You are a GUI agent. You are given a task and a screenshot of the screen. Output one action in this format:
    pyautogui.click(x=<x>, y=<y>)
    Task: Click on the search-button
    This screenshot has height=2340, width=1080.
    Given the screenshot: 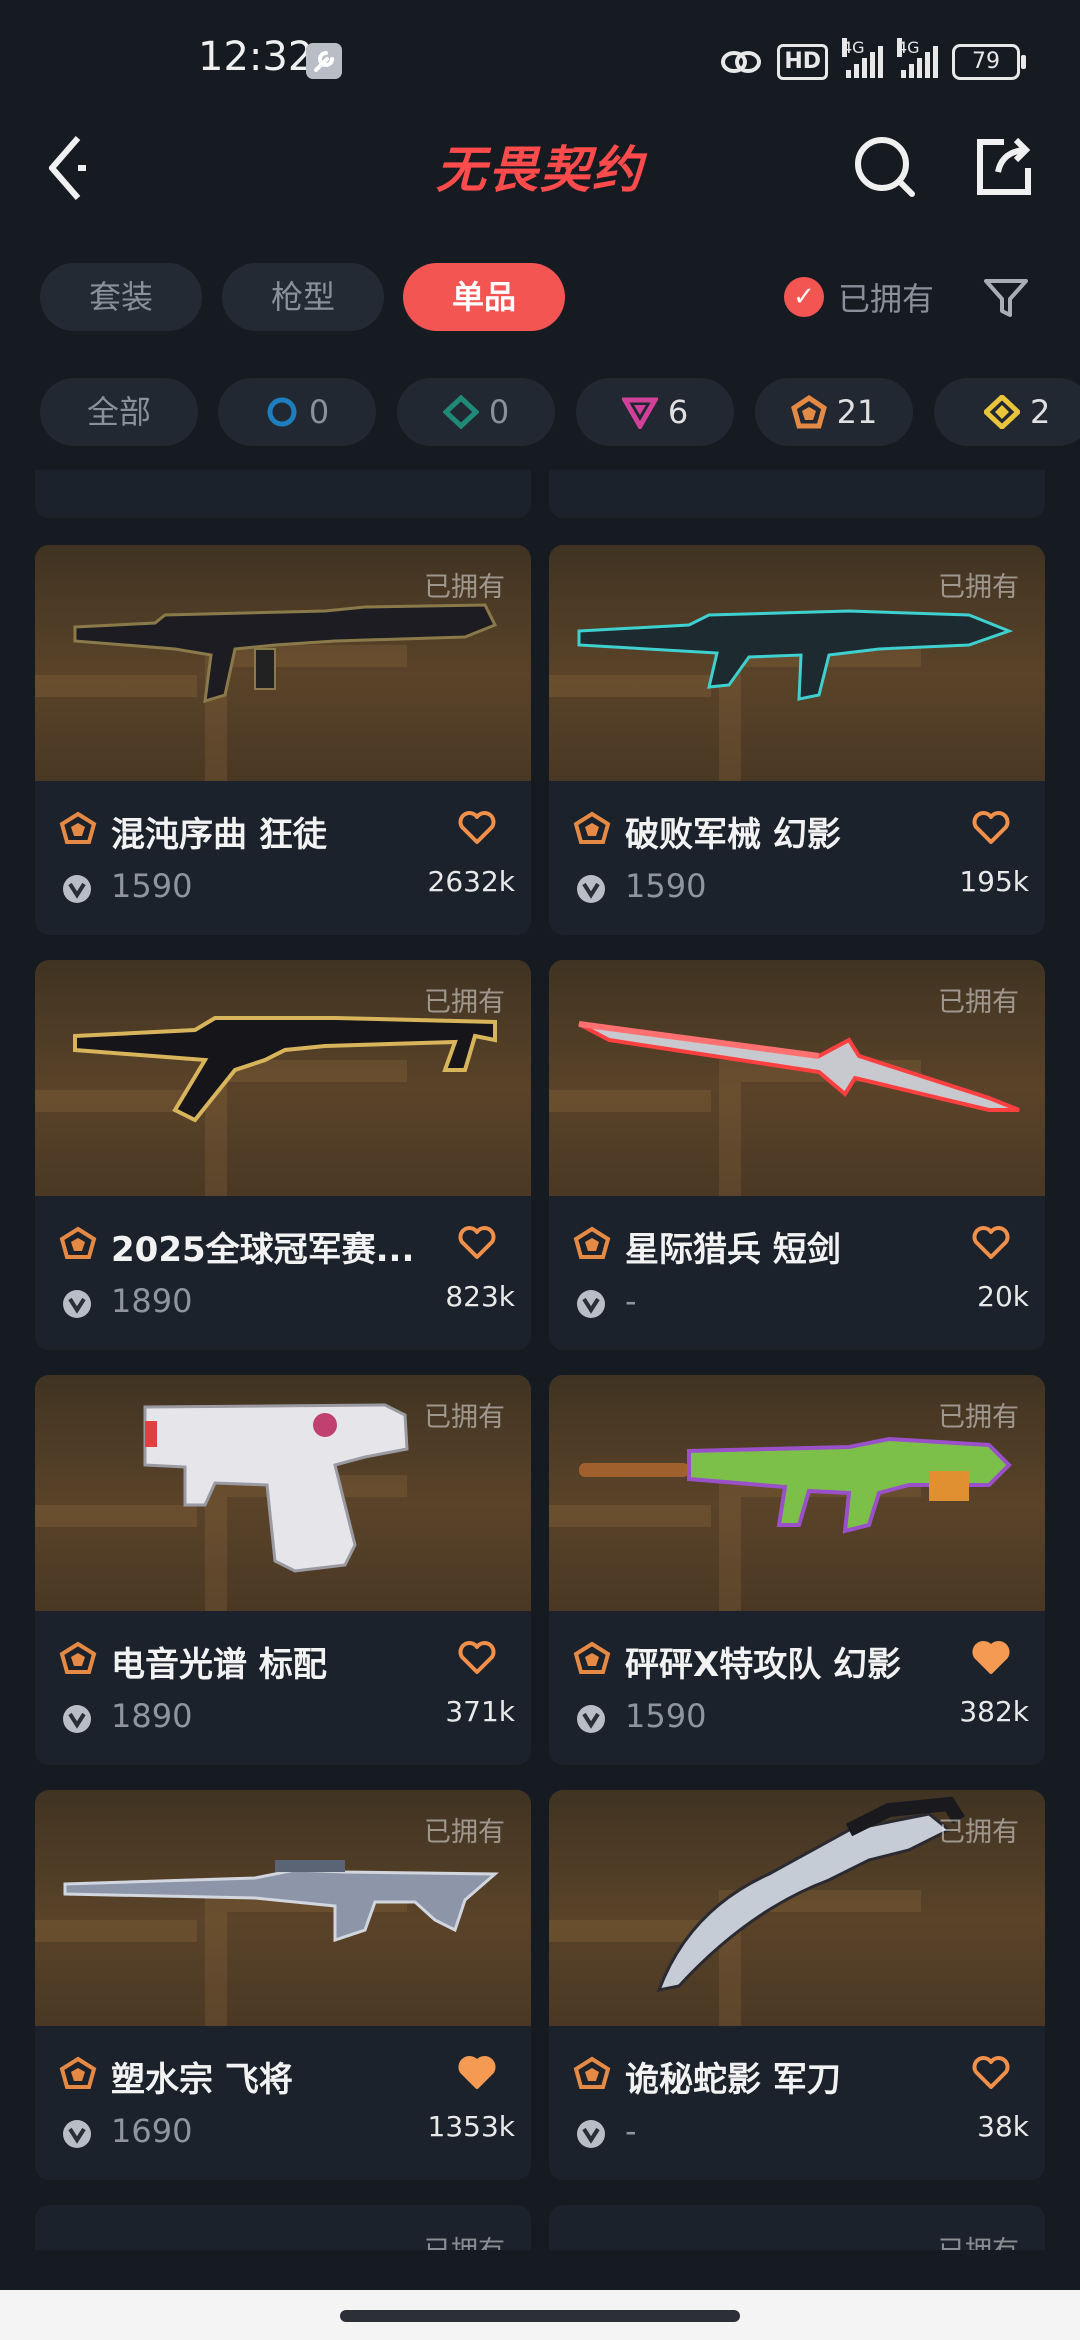 What is the action you would take?
    pyautogui.click(x=885, y=168)
    